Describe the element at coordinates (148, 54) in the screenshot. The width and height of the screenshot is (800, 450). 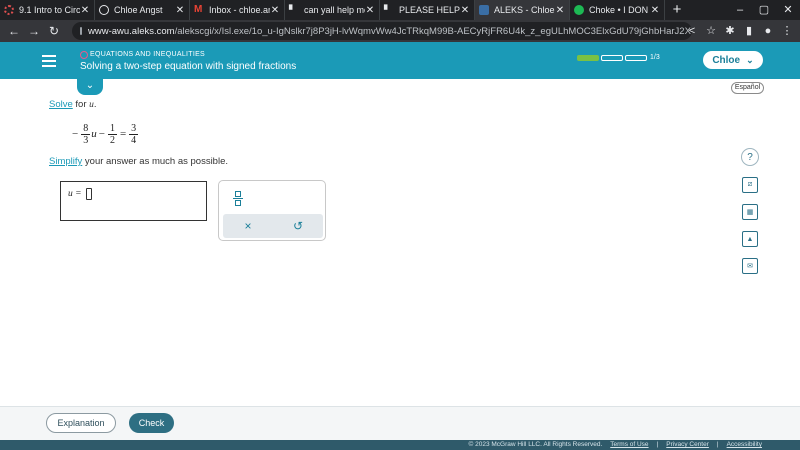
I see `topic-label: EQUATIONS AND INEQUALITIES` at that location.